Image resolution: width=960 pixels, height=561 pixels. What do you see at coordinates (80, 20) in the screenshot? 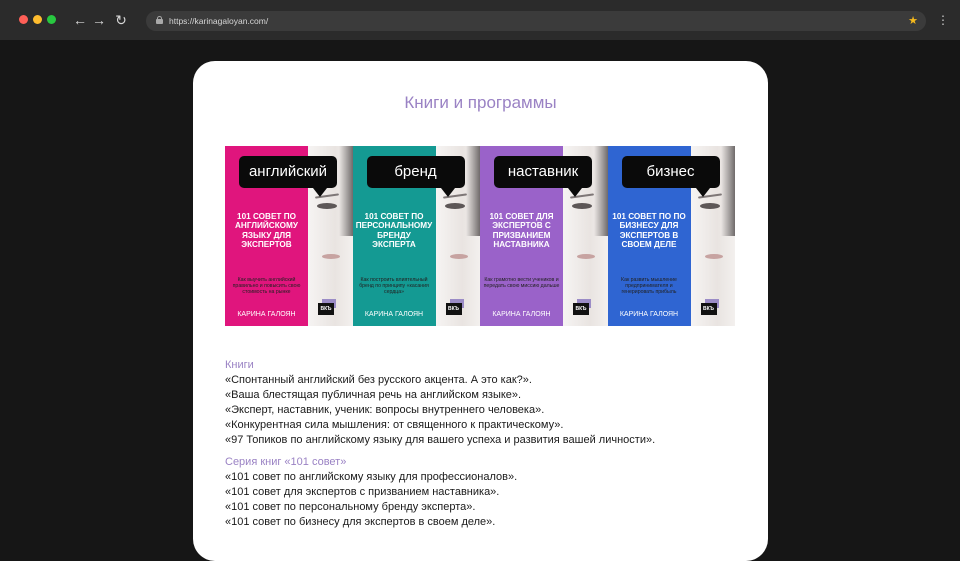
I see `arrow-left-icon: ←` at bounding box center [80, 20].